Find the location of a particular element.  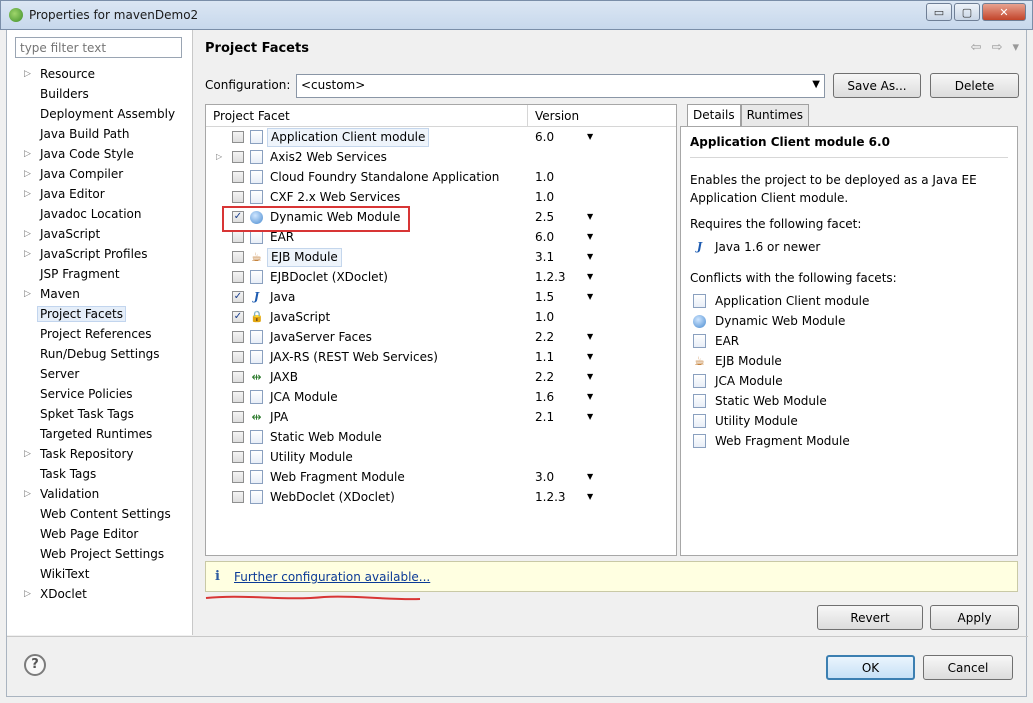

facet-version: 2.5 is located at coordinates (544, 217).